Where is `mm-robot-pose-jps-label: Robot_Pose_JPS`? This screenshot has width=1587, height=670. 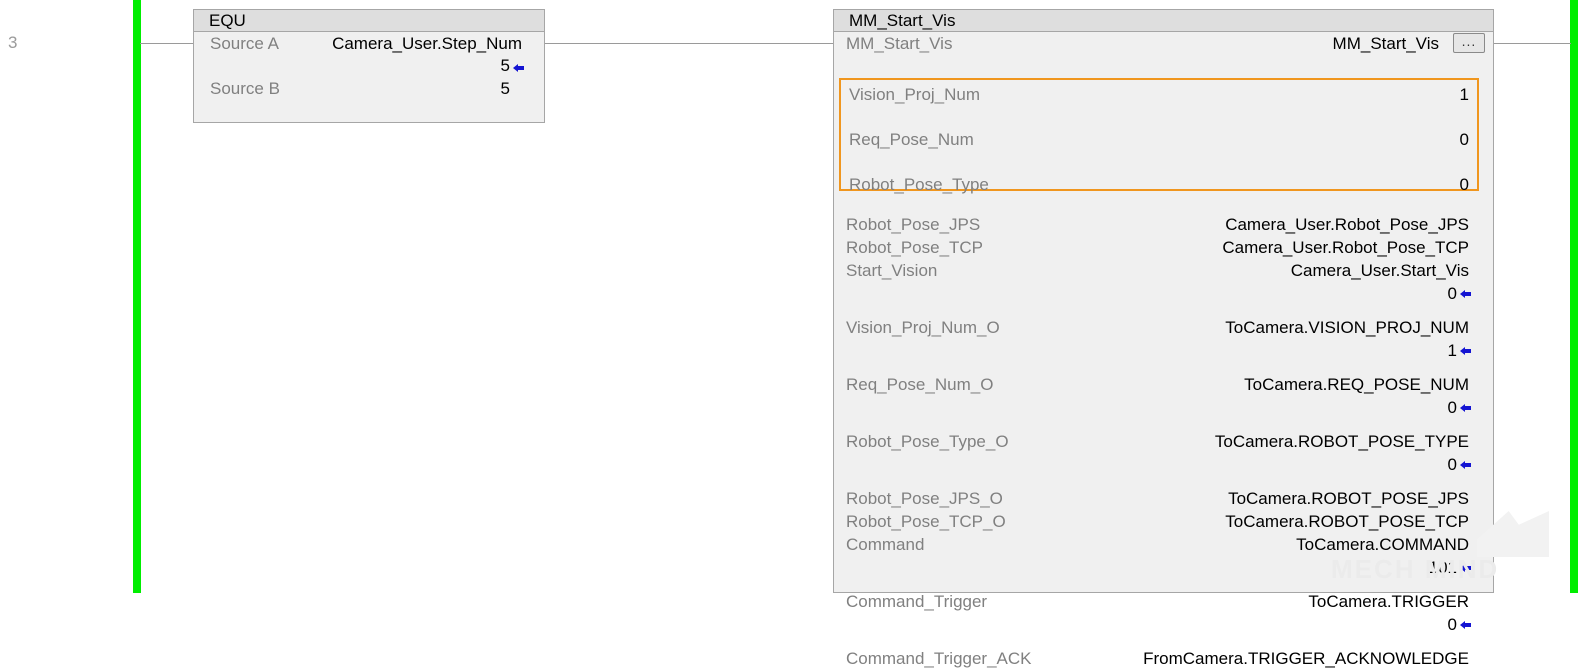
mm-robot-pose-jps-label: Robot_Pose_JPS is located at coordinates (913, 224).